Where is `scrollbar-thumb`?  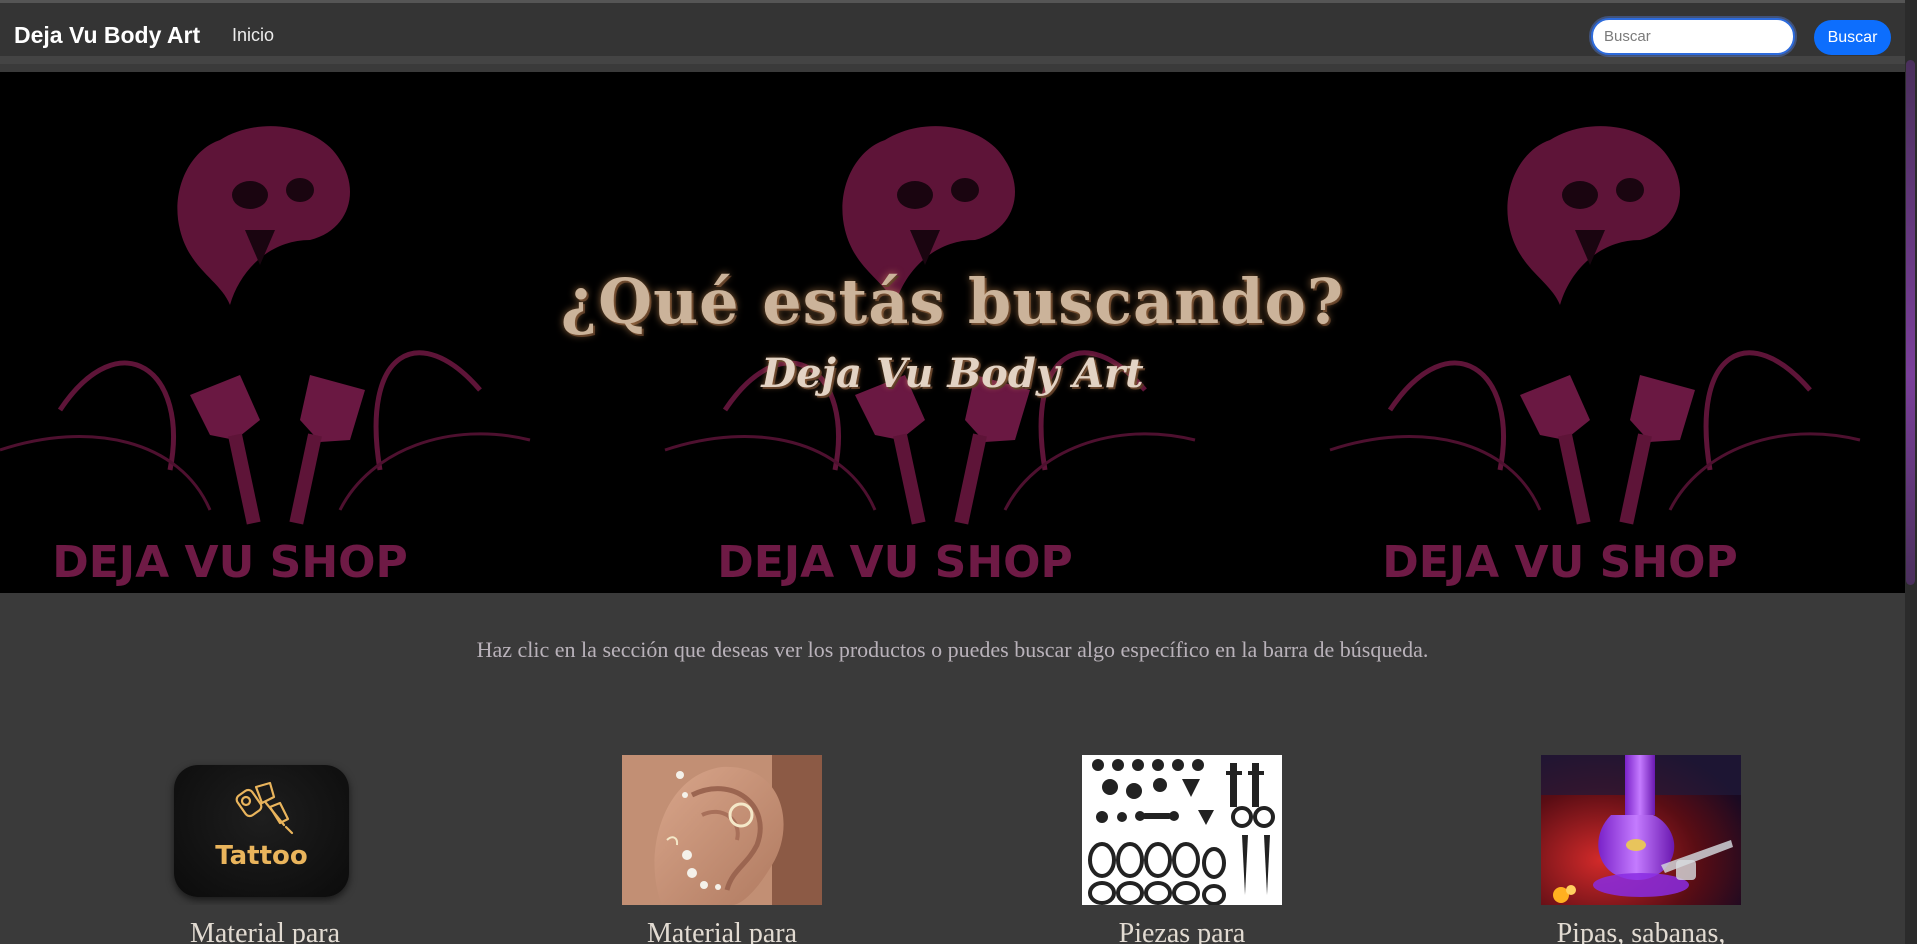 scrollbar-thumb is located at coordinates (1910, 322).